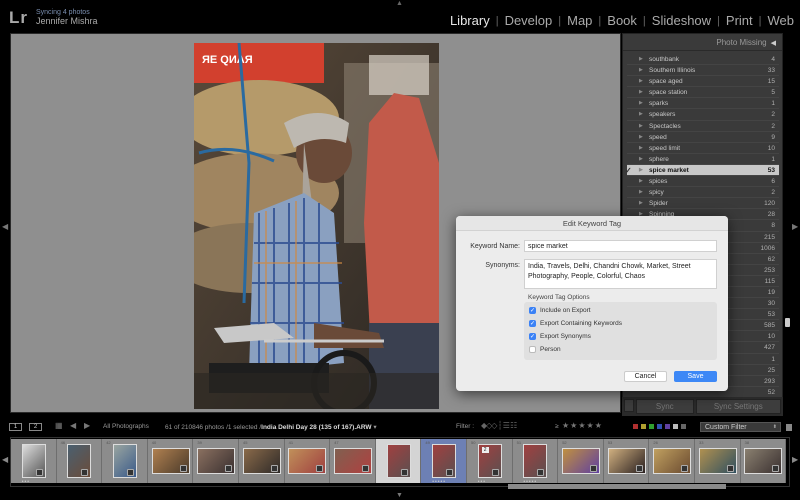  I want to click on option-export-containing-keywords: ✓ Export Containing Keywords, so click(575, 323).